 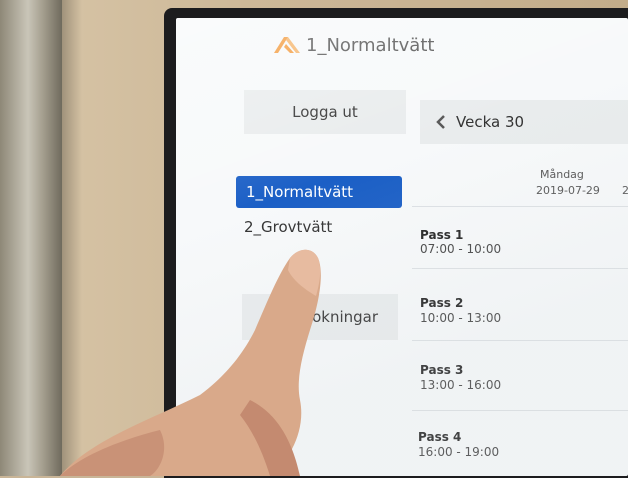 I want to click on page-title: 1_Normaltvätt, so click(x=370, y=45).